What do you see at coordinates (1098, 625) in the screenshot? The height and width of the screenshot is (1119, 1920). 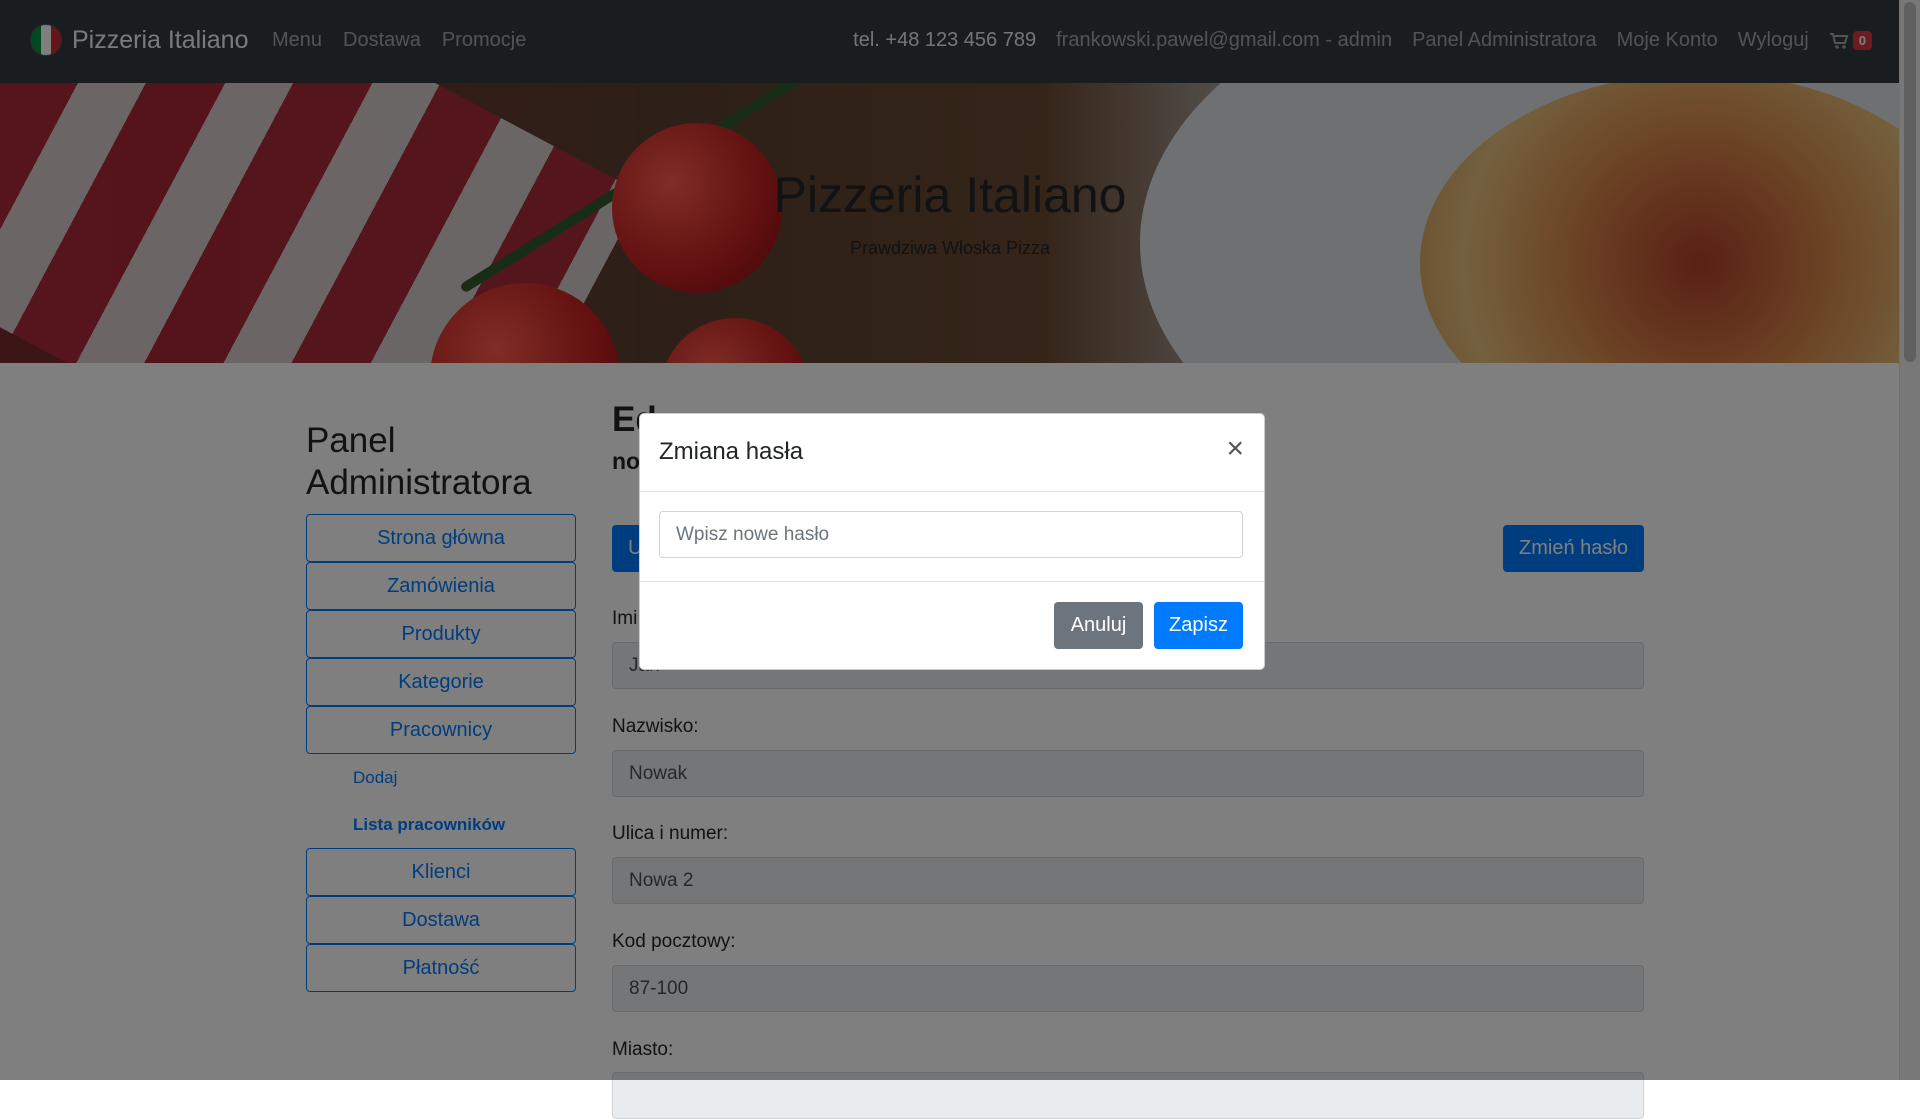 I see `cancel-button: Anuluj` at bounding box center [1098, 625].